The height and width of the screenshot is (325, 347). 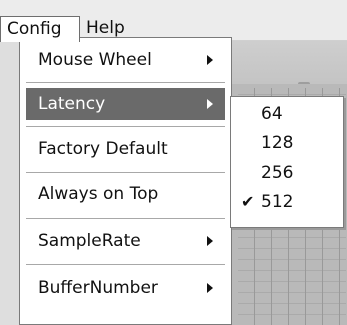 I want to click on latency-option-512: ✔ 512, so click(x=287, y=202).